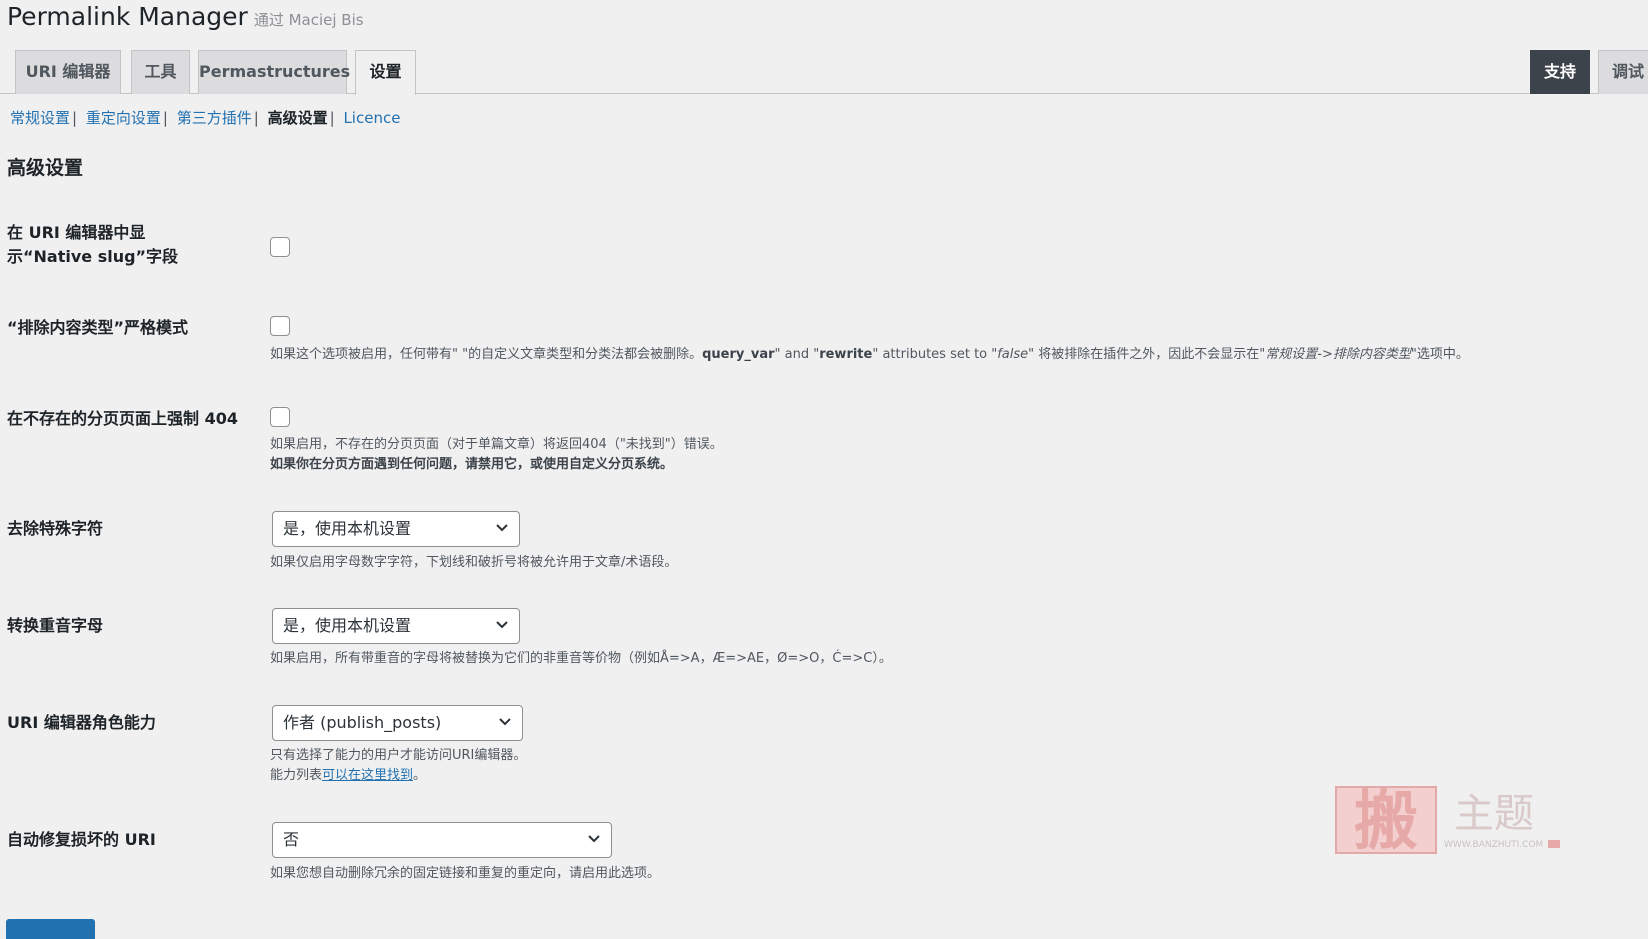 This screenshot has height=939, width=1648. I want to click on special-chars-value: 是，使用本机设置, so click(347, 528).